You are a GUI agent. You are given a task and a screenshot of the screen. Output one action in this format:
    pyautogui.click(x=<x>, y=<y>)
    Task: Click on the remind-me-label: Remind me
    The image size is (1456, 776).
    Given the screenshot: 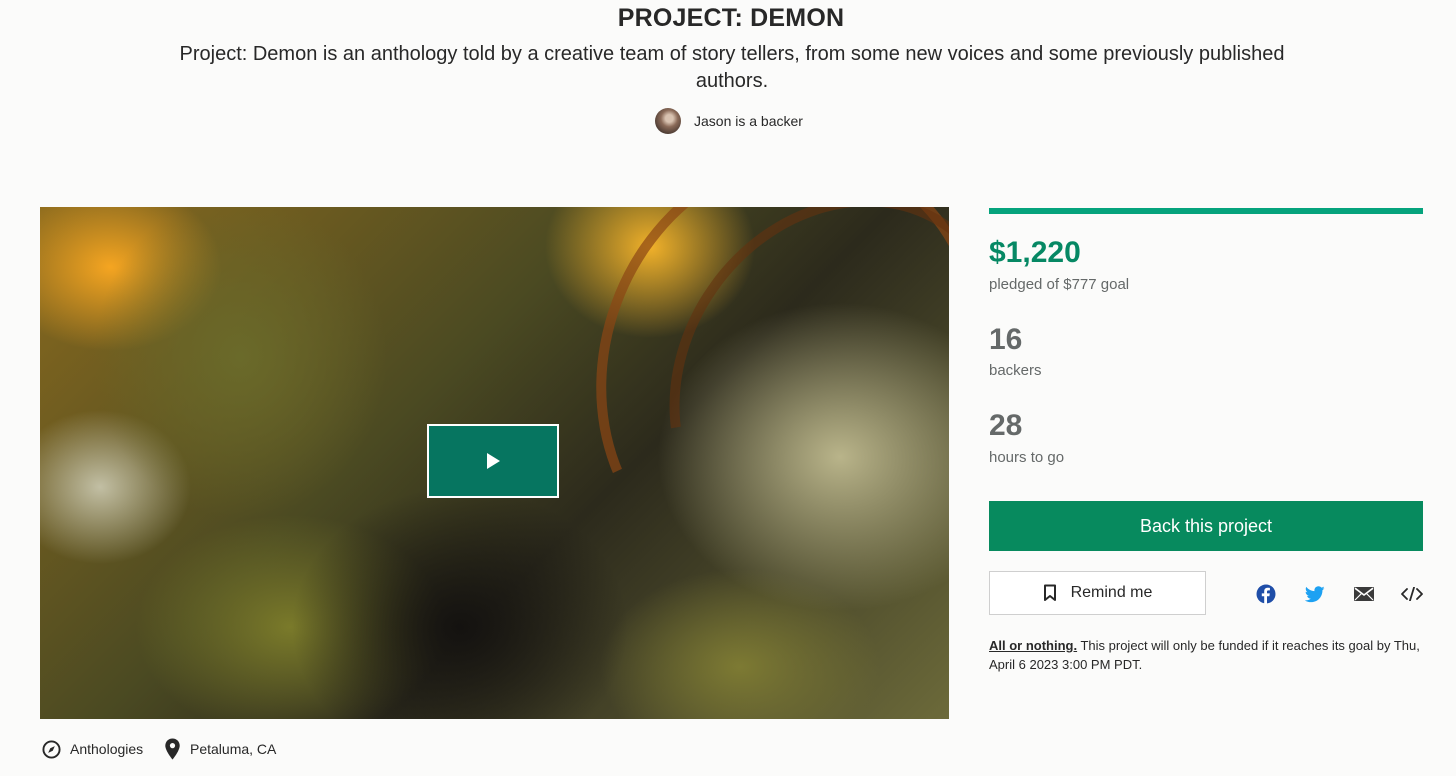 What is the action you would take?
    pyautogui.click(x=1111, y=592)
    